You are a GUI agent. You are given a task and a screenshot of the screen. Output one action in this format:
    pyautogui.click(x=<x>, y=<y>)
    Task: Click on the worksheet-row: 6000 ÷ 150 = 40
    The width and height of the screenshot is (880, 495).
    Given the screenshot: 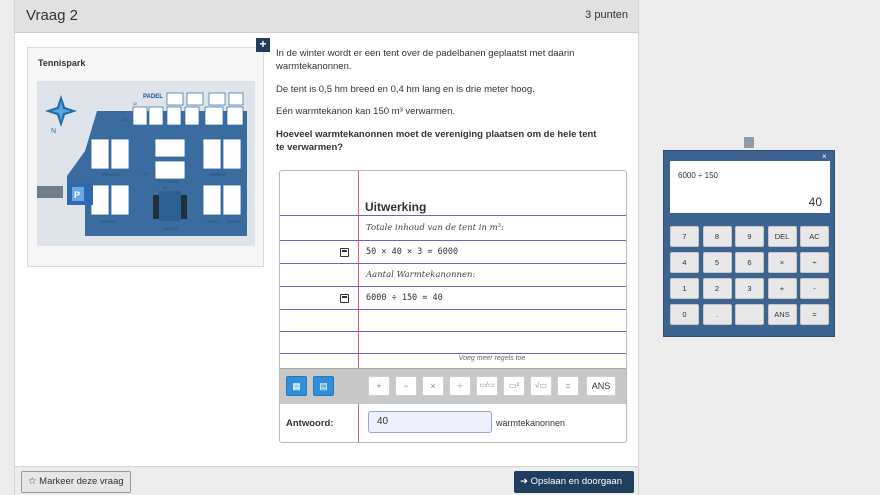 What is the action you would take?
    pyautogui.click(x=453, y=298)
    